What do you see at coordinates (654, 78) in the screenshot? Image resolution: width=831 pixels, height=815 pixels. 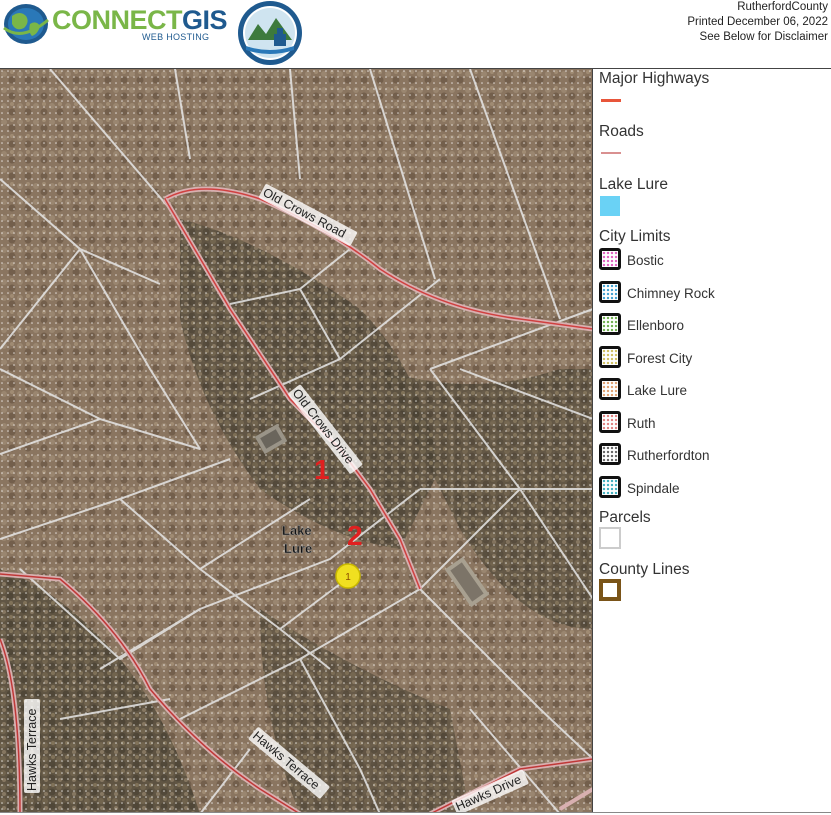 I see `legend-major-highways-title: Major Highways` at bounding box center [654, 78].